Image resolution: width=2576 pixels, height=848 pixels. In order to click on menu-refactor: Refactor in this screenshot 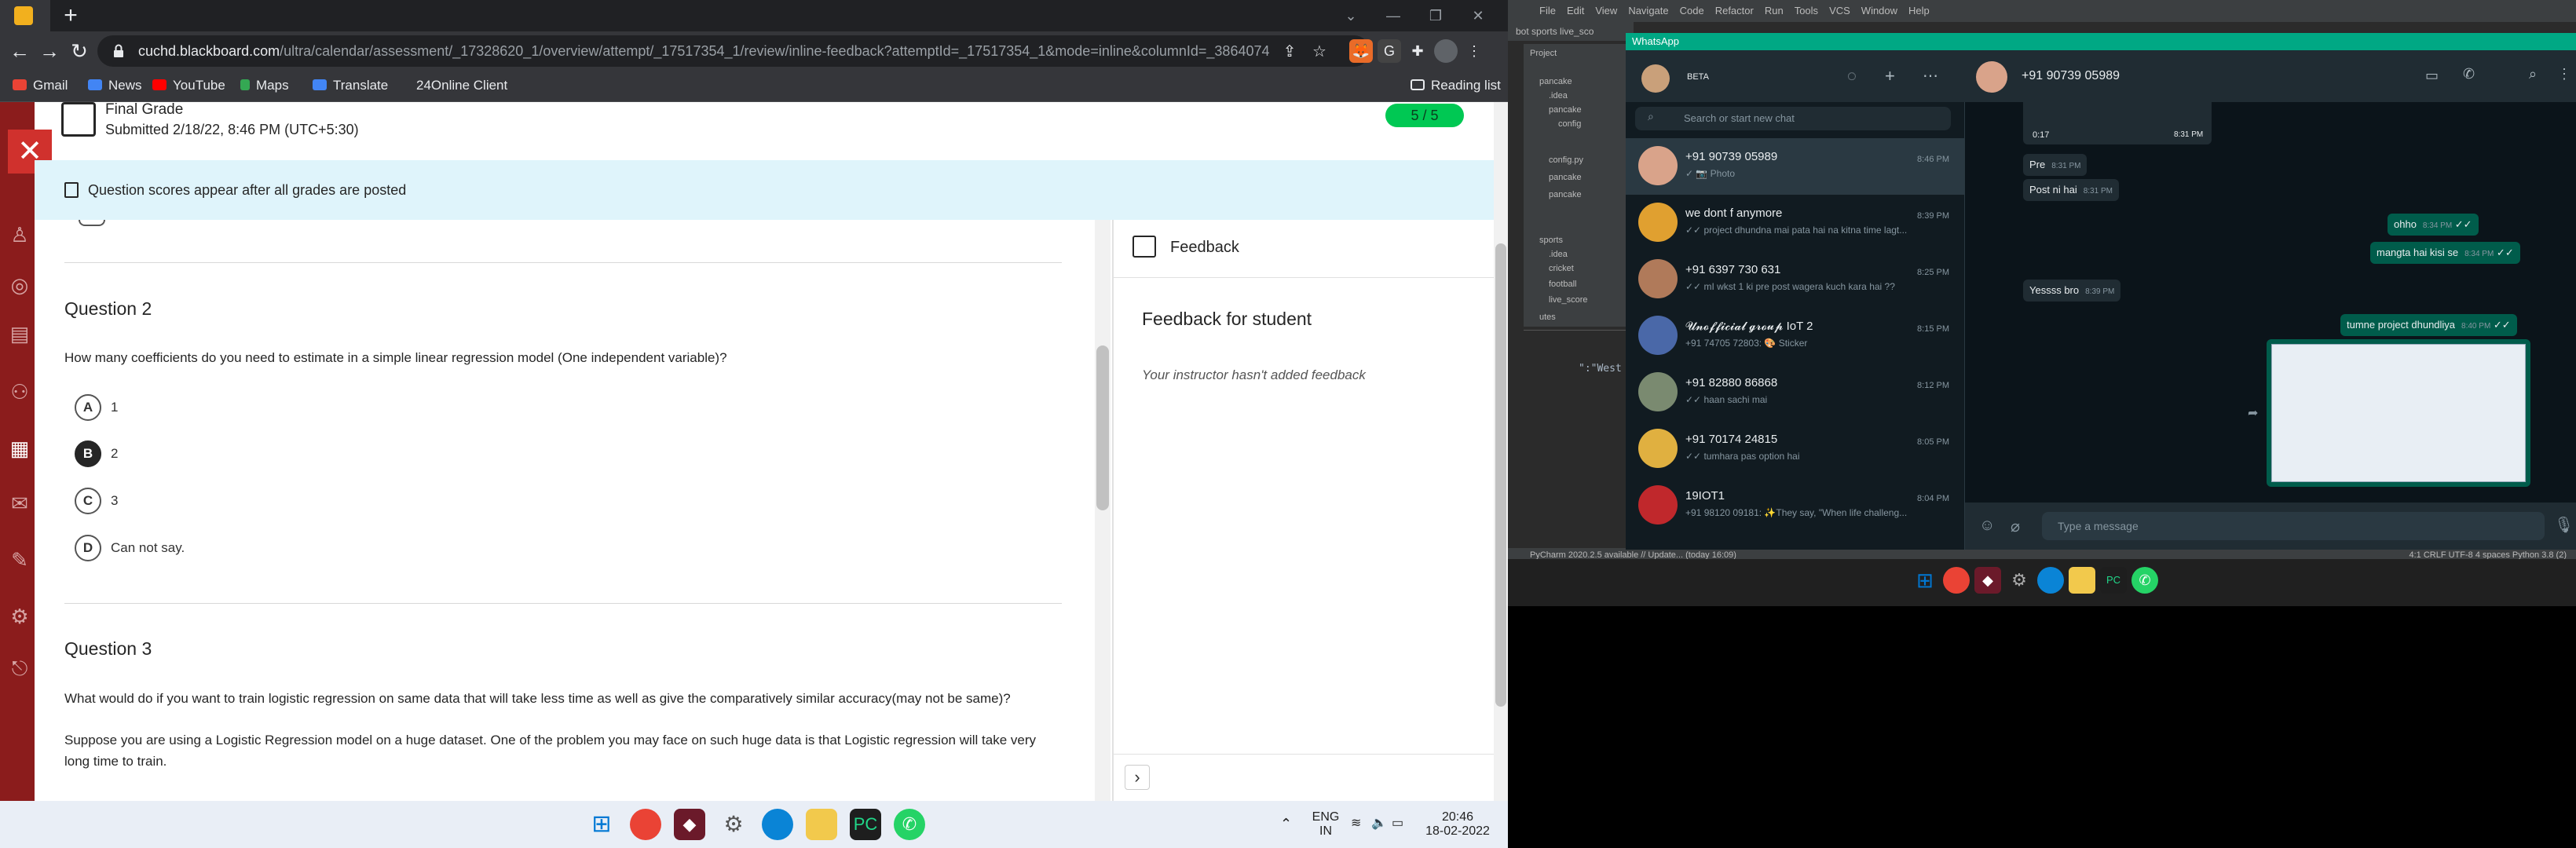, I will do `click(1735, 11)`.